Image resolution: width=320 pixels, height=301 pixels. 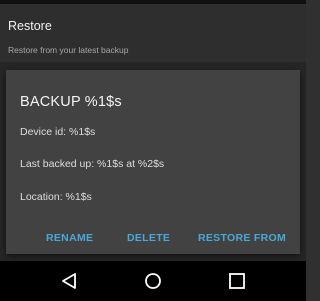 What do you see at coordinates (30, 26) in the screenshot?
I see `preference-title: Restore` at bounding box center [30, 26].